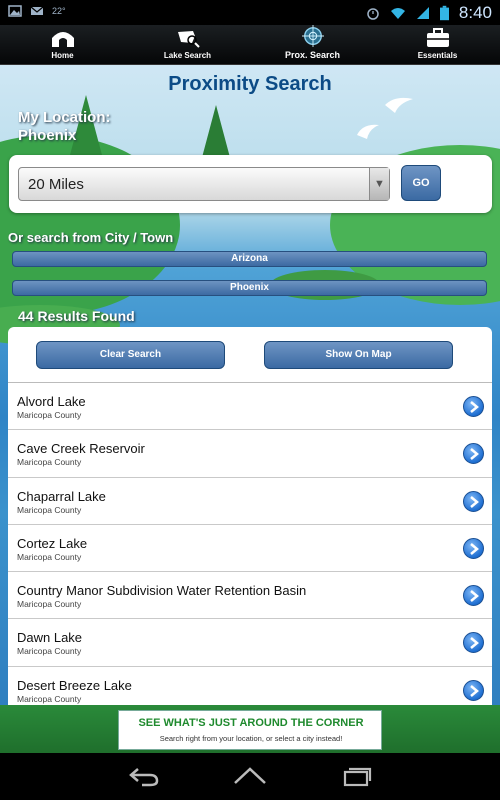  I want to click on image-icon, so click(15, 11).